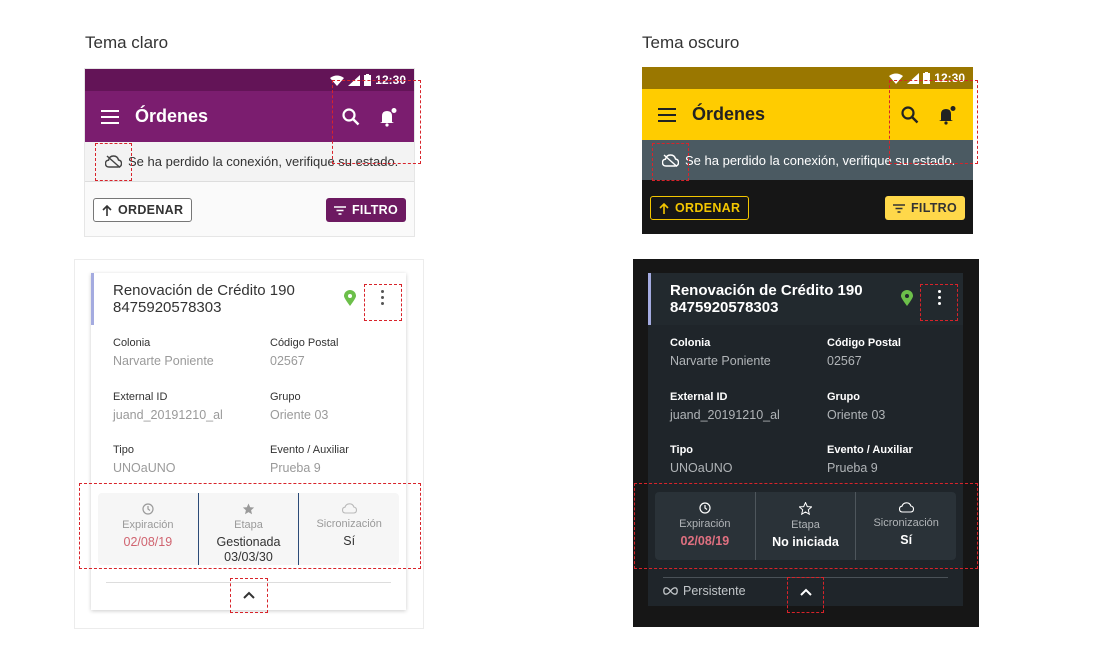 The width and height of the screenshot is (1101, 664). I want to click on dark-theme-title: Tema oscuro, so click(691, 42).